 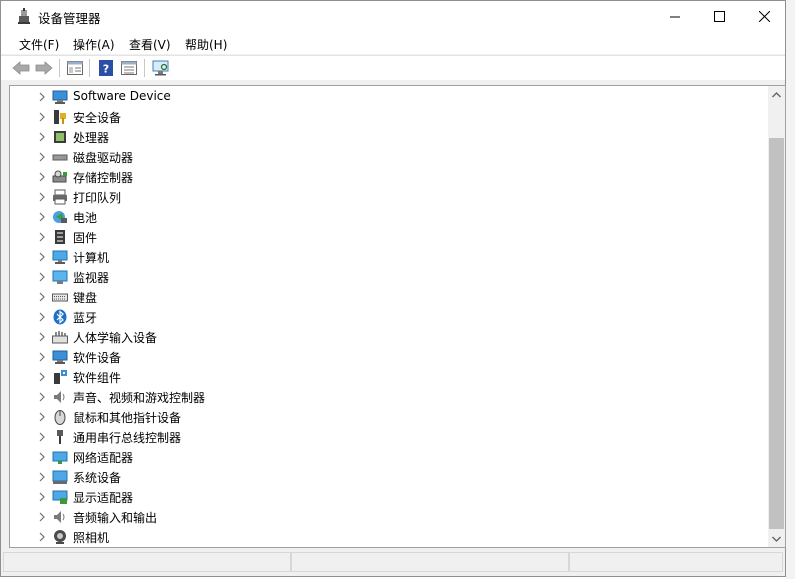 What do you see at coordinates (393, 16) in the screenshot?
I see `title-bar: 设备管理器` at bounding box center [393, 16].